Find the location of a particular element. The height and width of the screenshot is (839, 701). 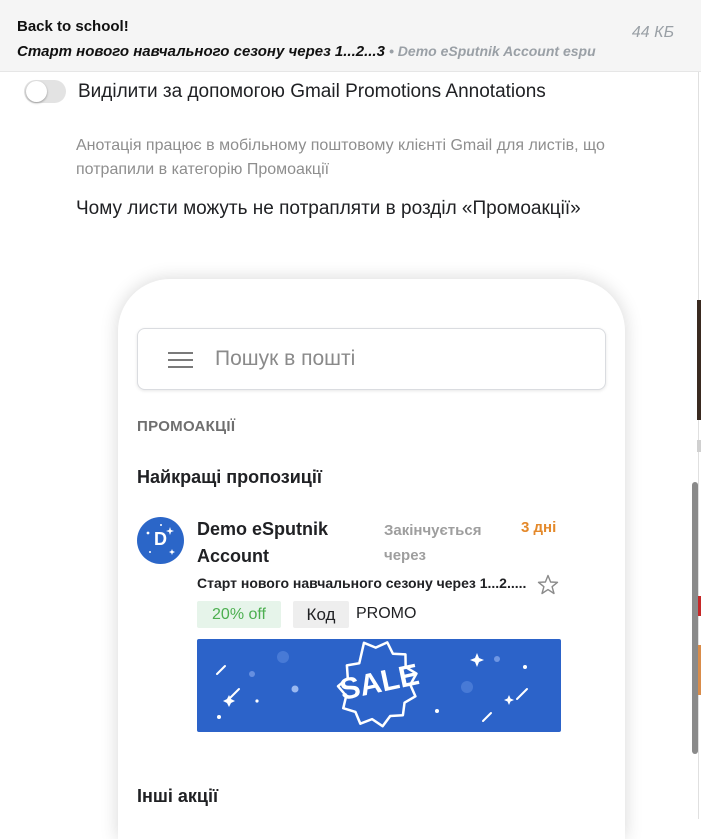

discount-badge: 20% off is located at coordinates (239, 614).